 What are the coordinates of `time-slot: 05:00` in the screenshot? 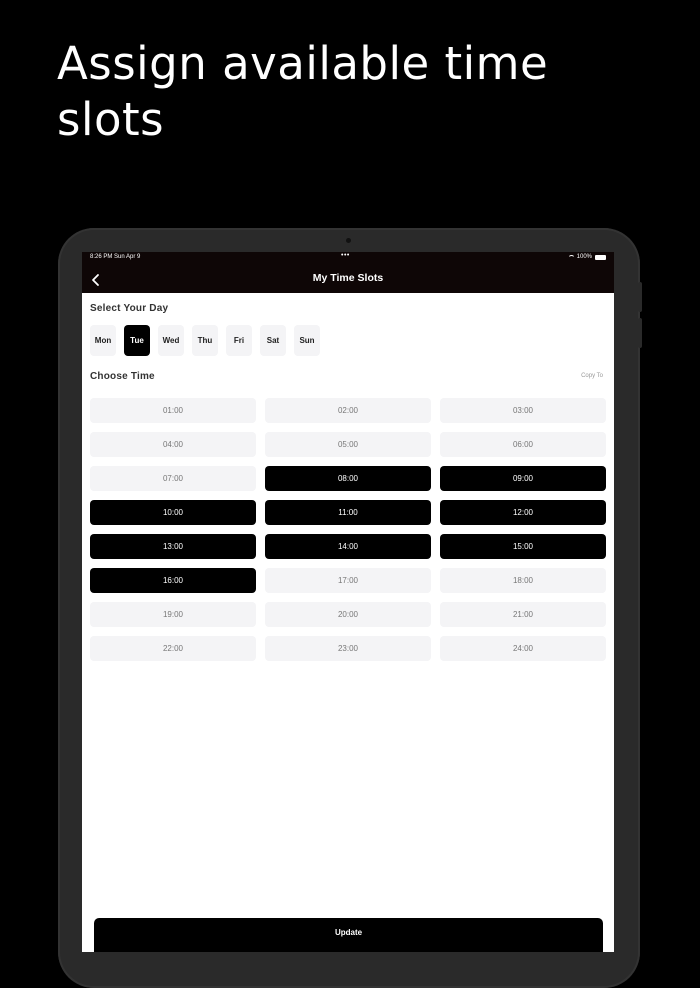 It's located at (348, 444).